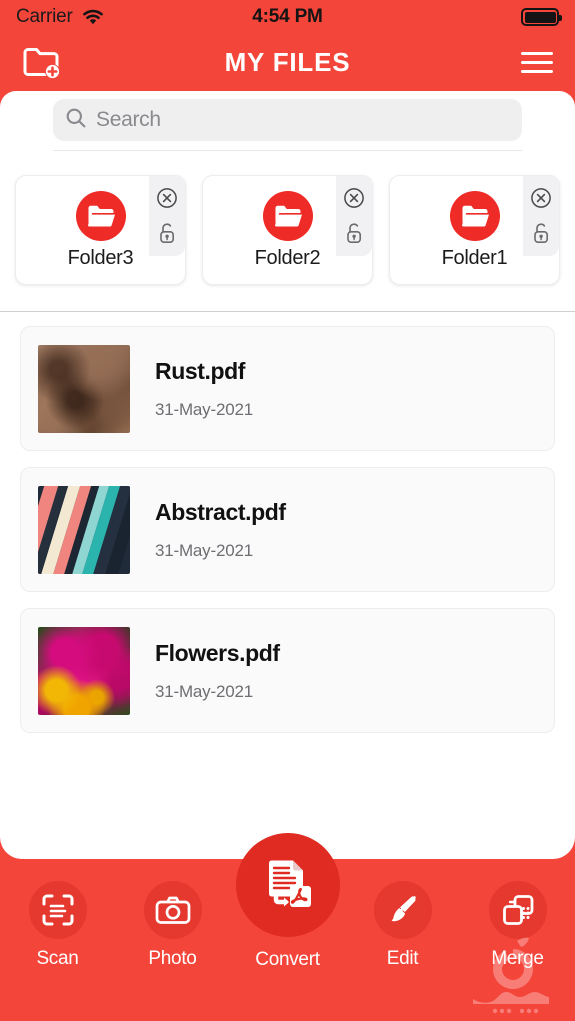 The height and width of the screenshot is (1021, 575). I want to click on folder-card: Folder3, so click(100, 230).